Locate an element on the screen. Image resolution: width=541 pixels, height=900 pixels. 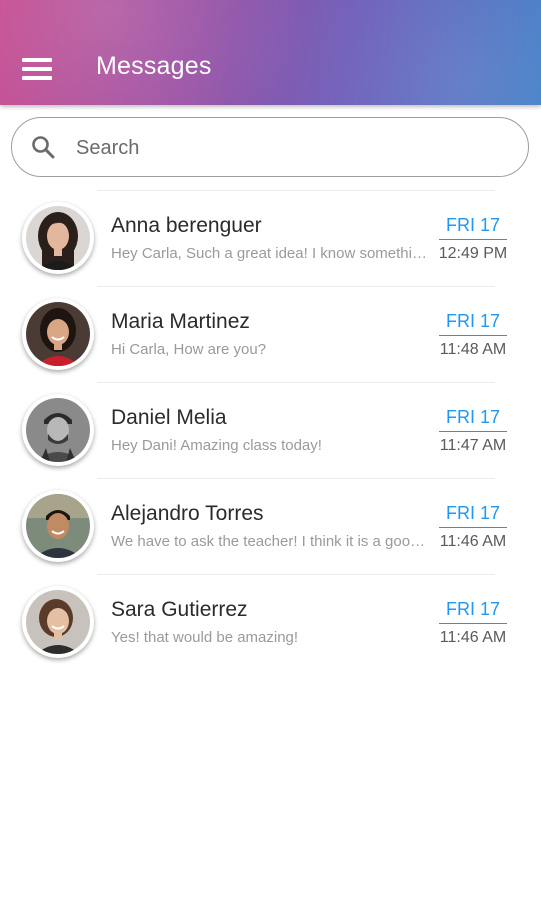
avatar-photo-alejandro is located at coordinates (58, 526).